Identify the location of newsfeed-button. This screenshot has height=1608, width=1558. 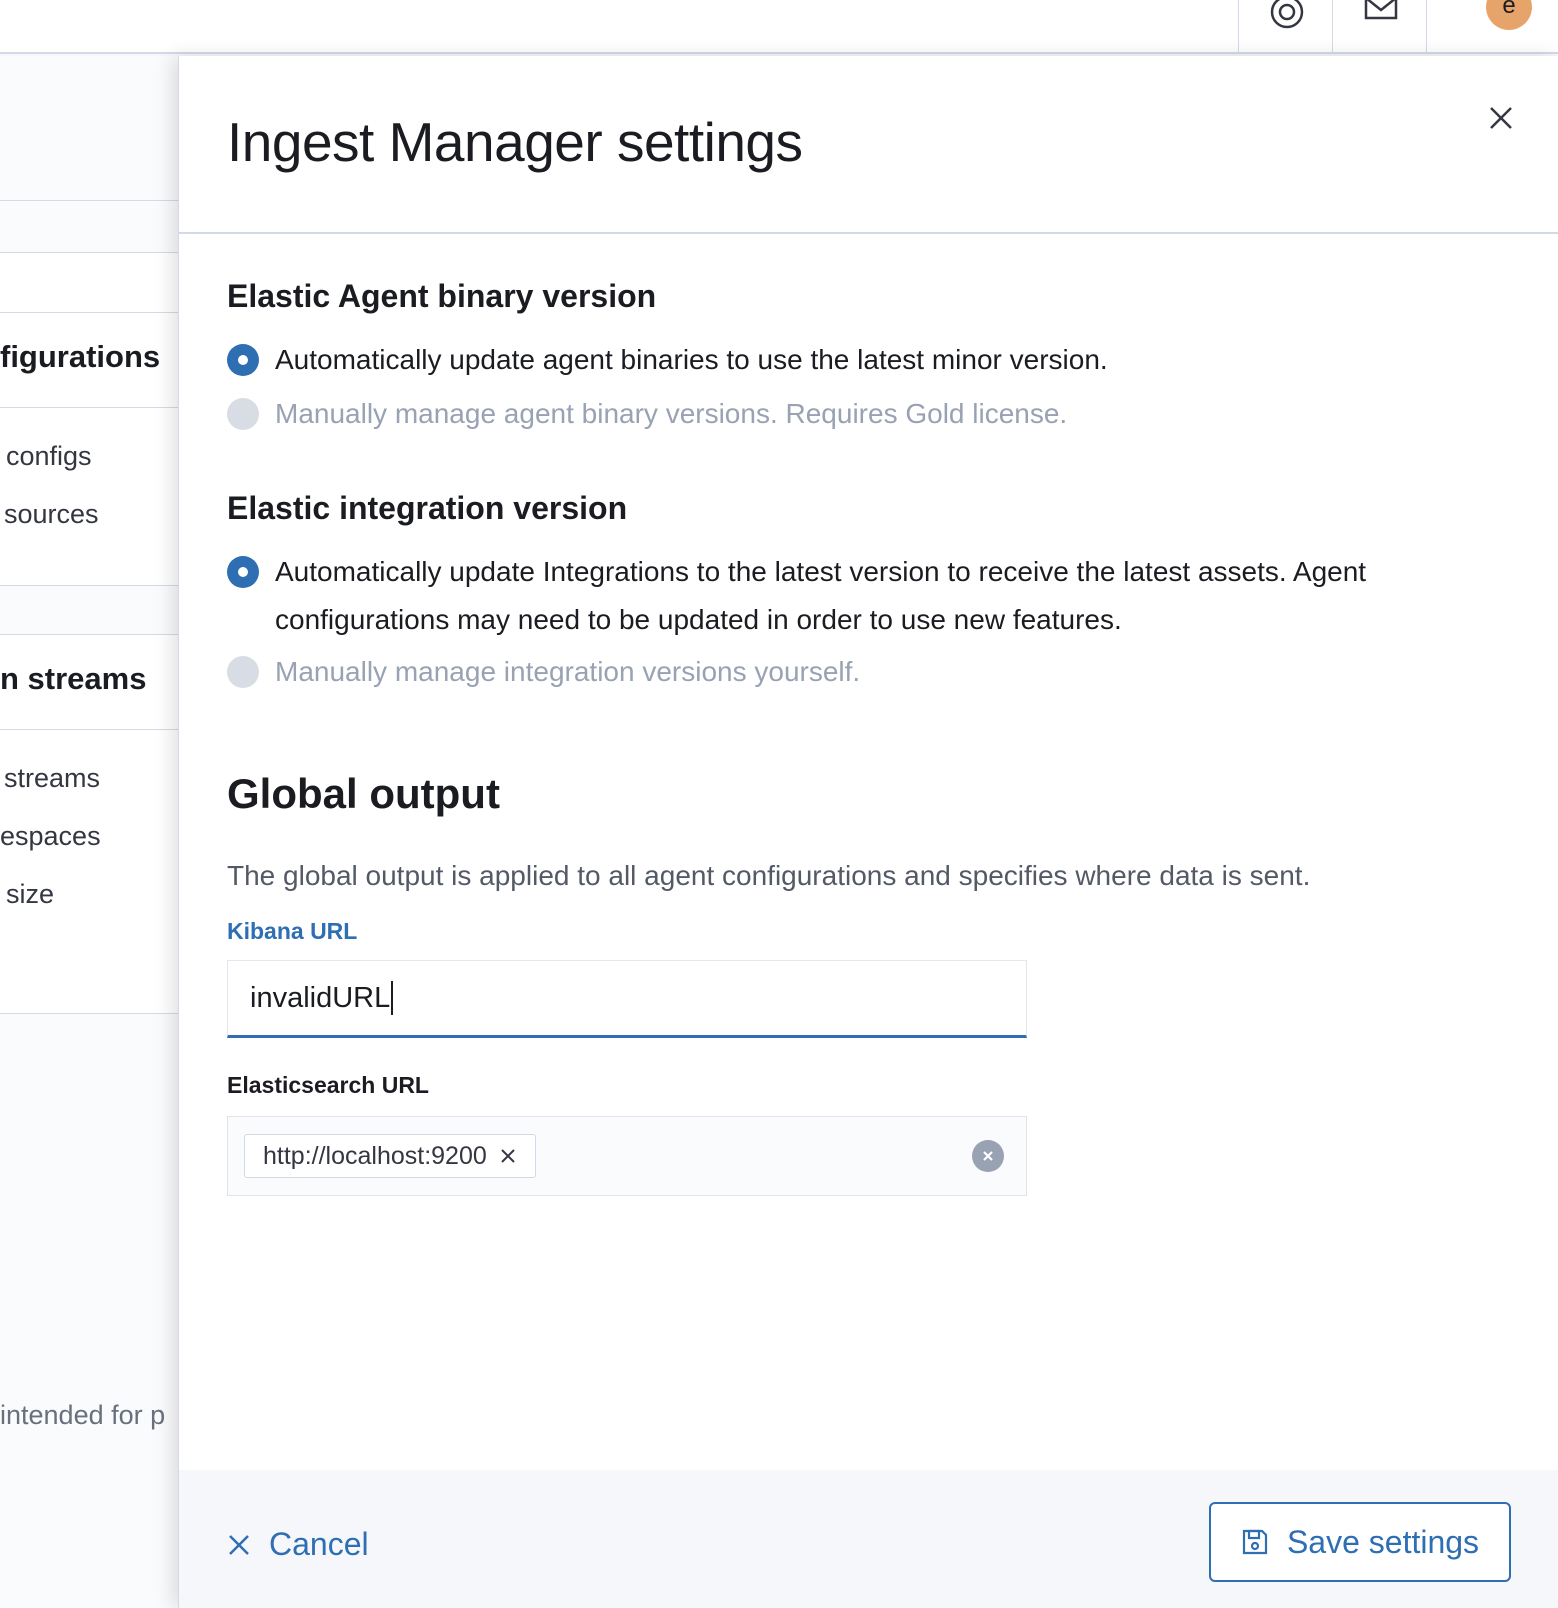
(1380, 27).